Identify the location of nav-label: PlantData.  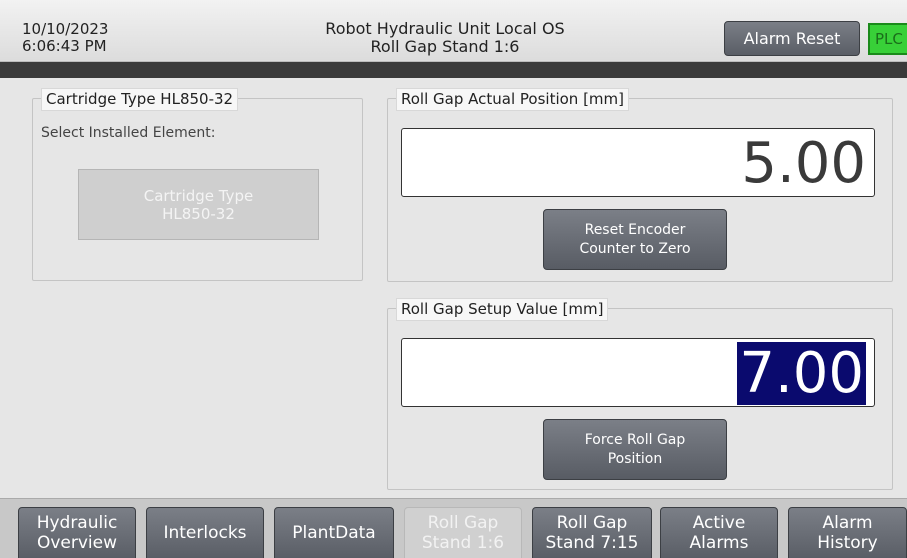
(334, 533).